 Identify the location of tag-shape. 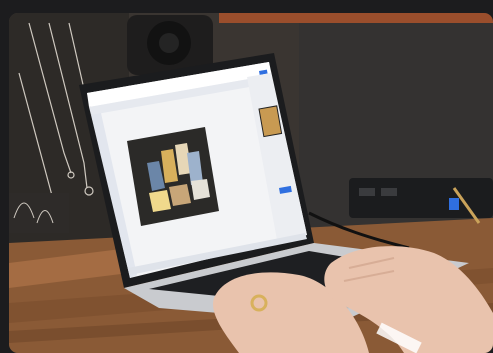
(200, 189).